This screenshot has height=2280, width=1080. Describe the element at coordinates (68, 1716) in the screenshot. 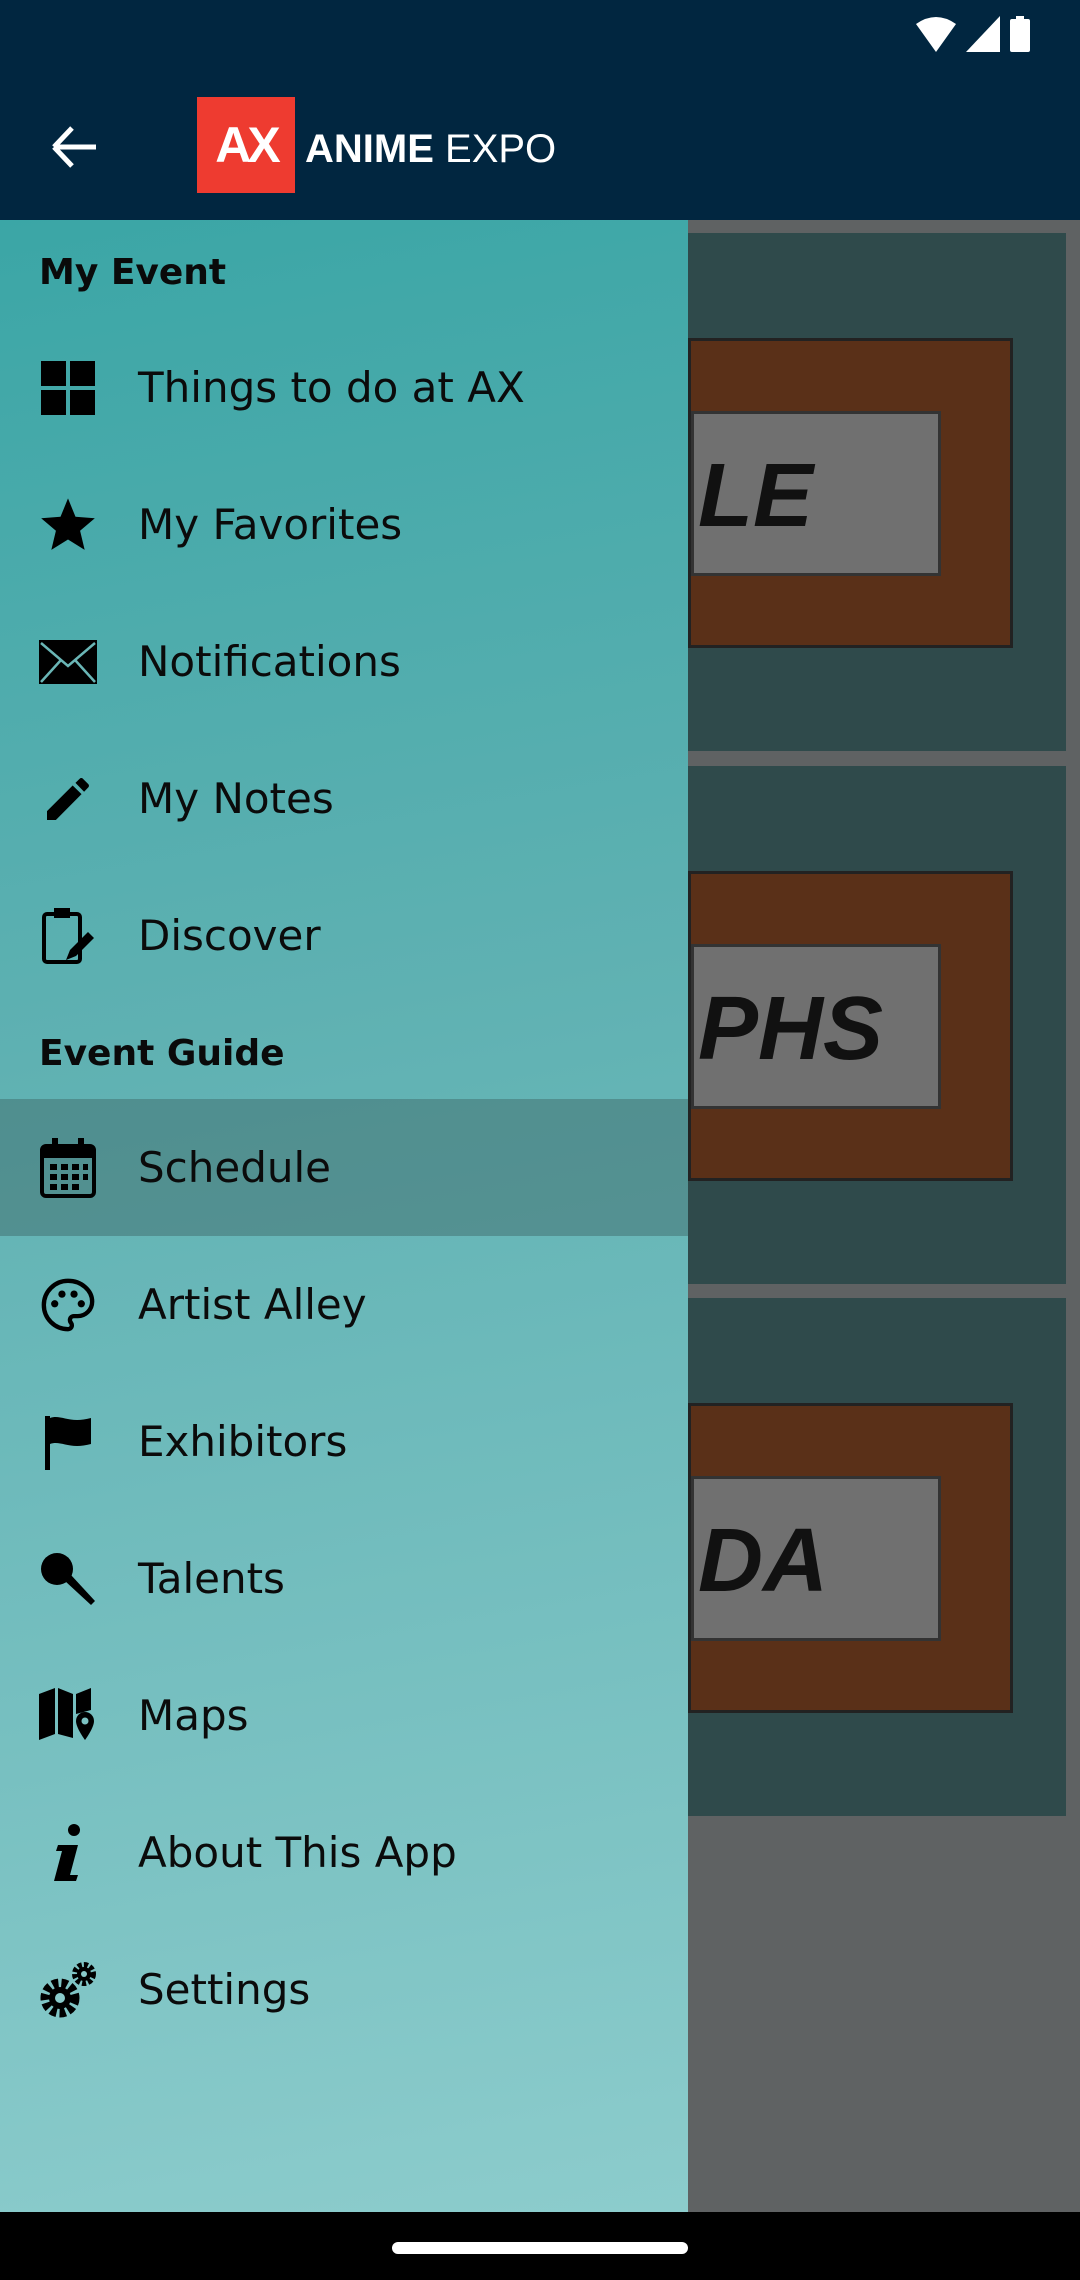

I see `map-pin-icon` at that location.